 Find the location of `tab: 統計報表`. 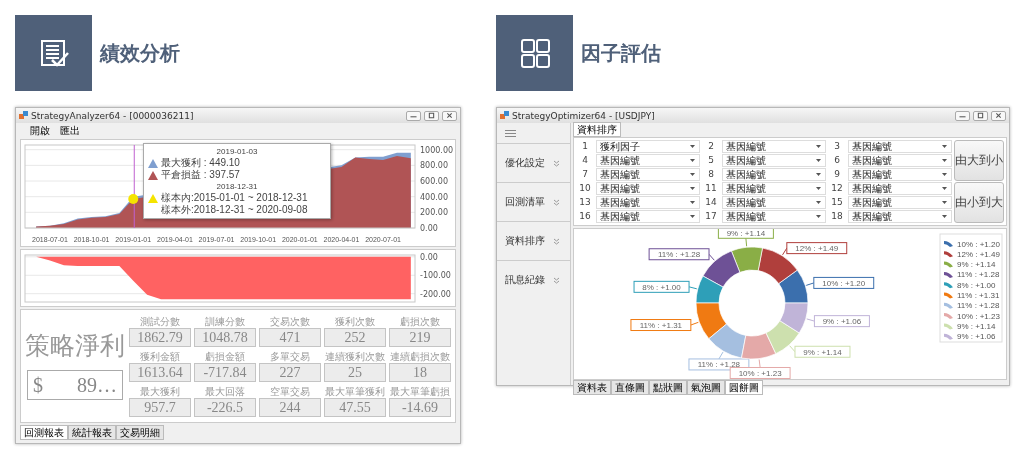

tab: 統計報表 is located at coordinates (92, 432).